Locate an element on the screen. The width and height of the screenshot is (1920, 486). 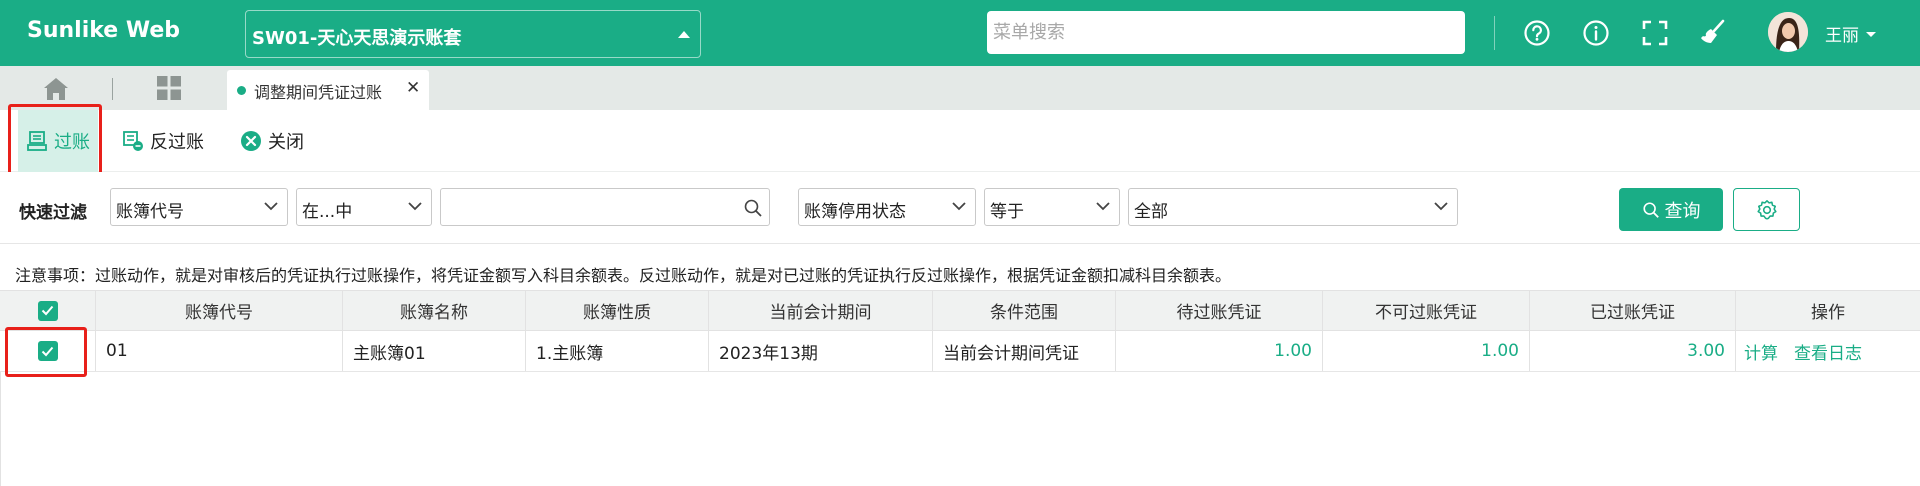
column-header: 当前会计期间 is located at coordinates (821, 310).